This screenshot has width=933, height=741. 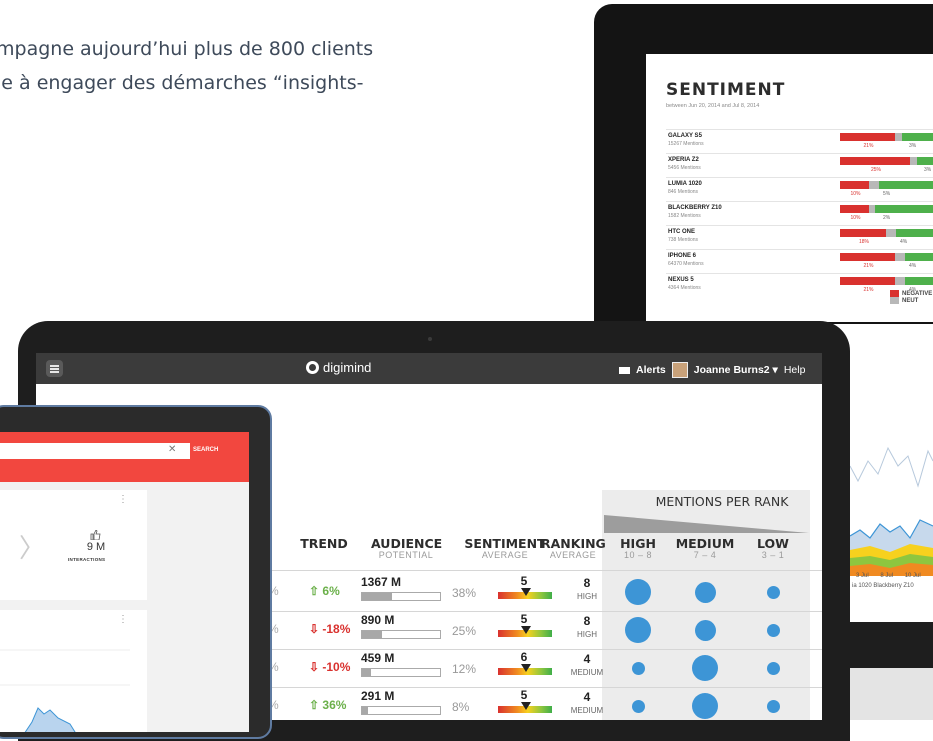 What do you see at coordinates (883, 586) in the screenshot?
I see `right-legend-text: ia 1020 Blackberry Z10` at bounding box center [883, 586].